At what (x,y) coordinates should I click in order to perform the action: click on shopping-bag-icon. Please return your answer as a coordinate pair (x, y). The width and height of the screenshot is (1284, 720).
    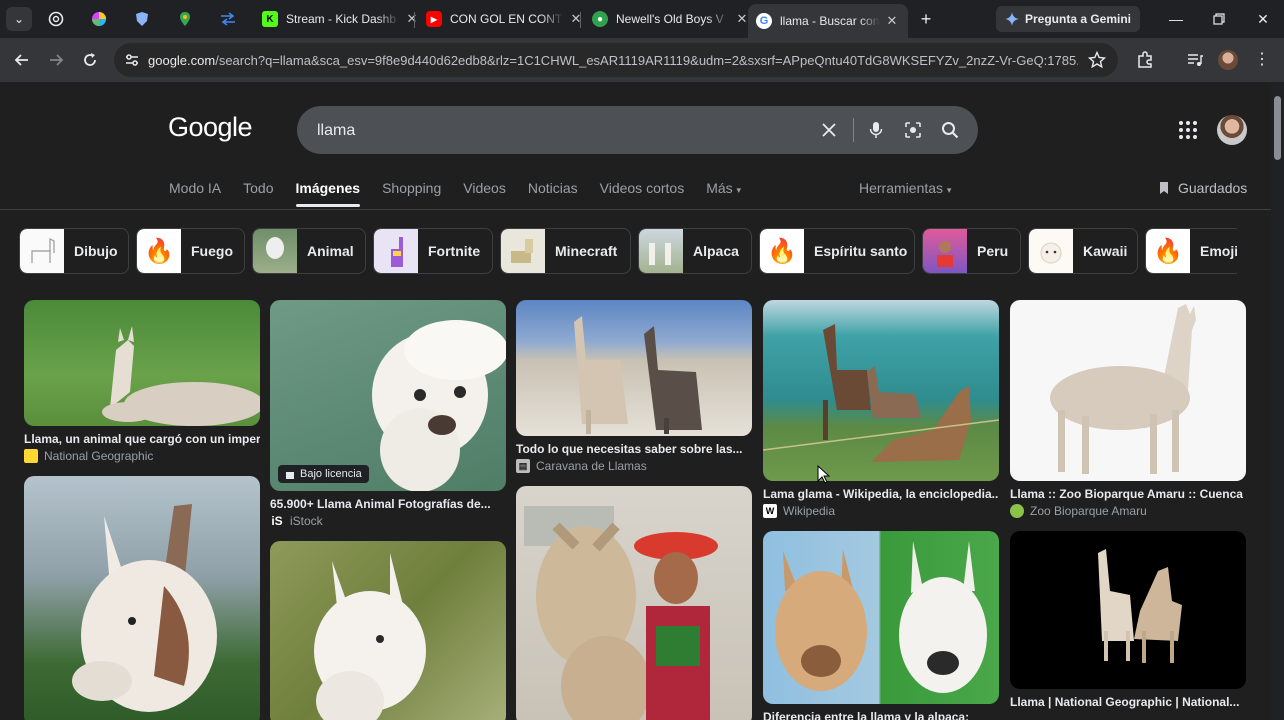
    Looking at the image, I should click on (290, 475).